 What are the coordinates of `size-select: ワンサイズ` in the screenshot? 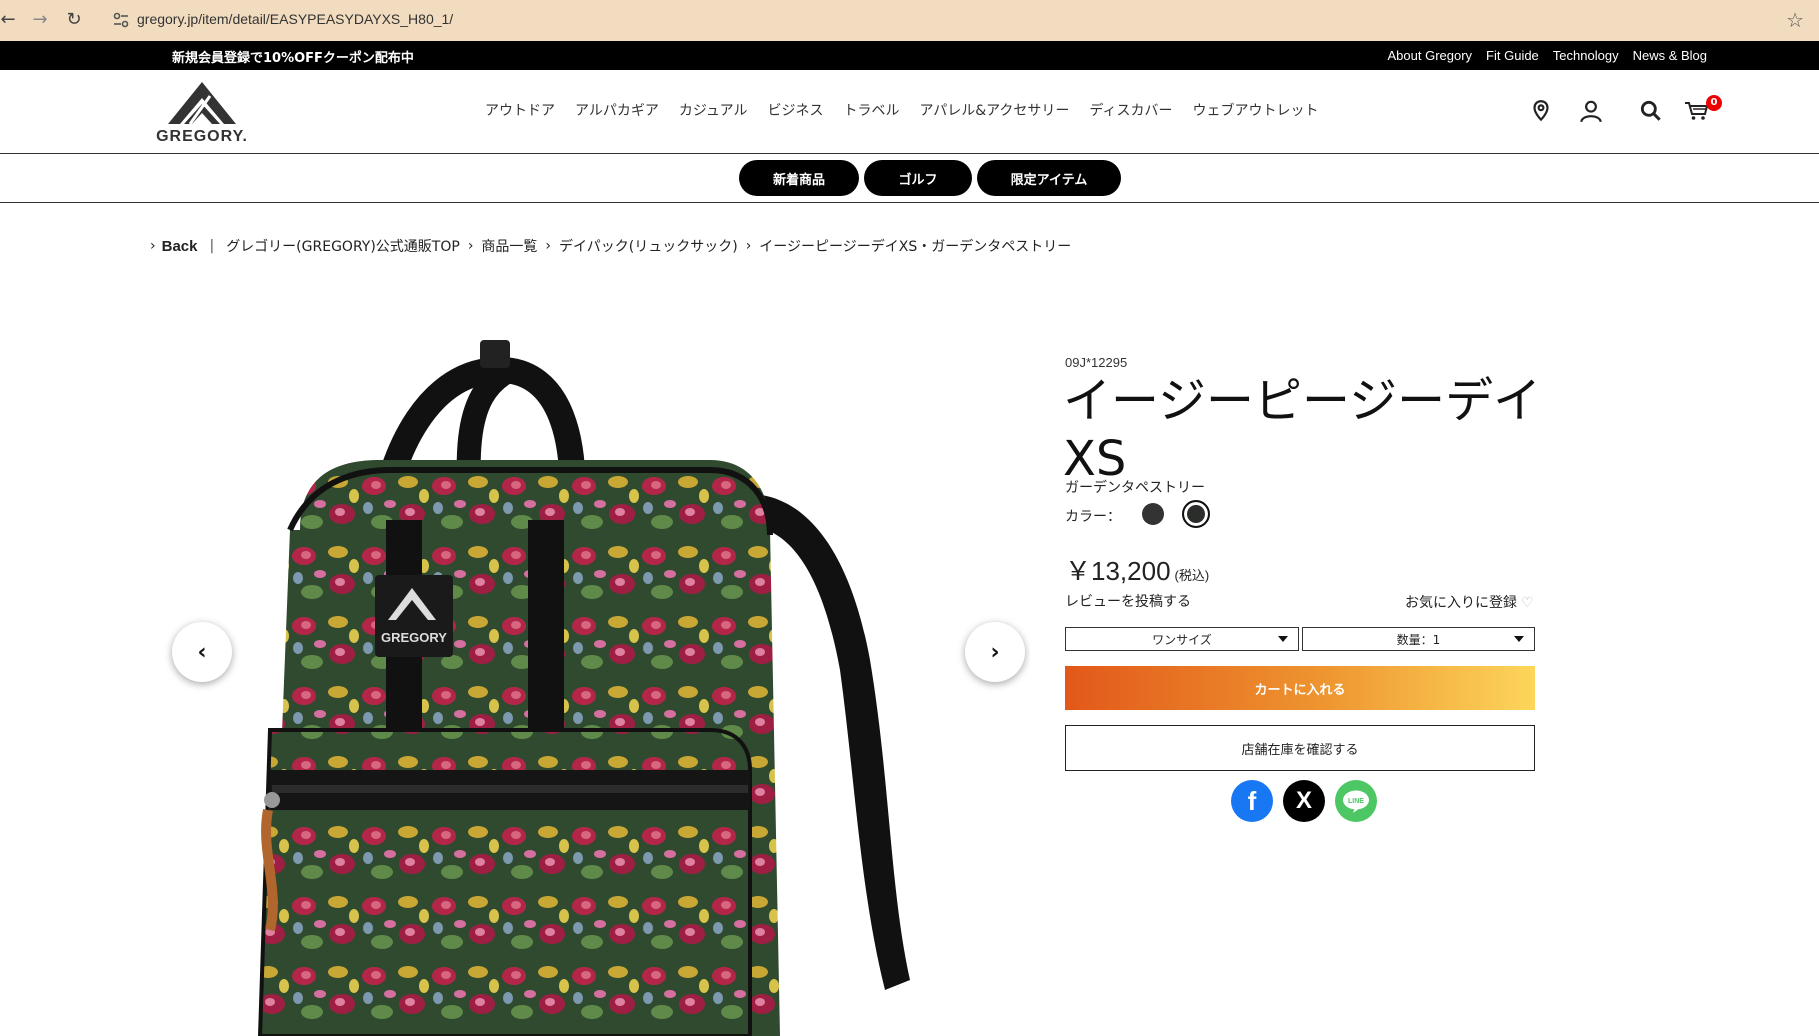 It's located at (1182, 639).